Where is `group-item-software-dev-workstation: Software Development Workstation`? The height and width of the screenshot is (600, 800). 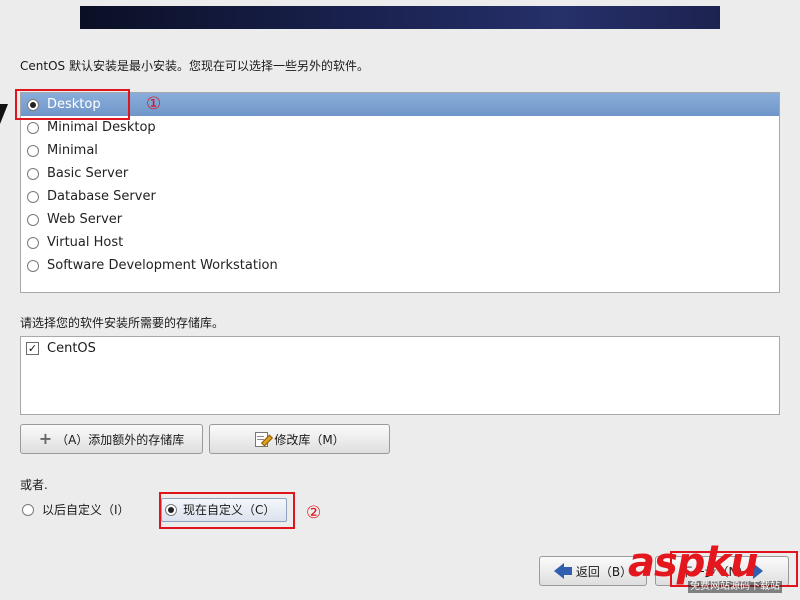 group-item-software-dev-workstation: Software Development Workstation is located at coordinates (400, 265).